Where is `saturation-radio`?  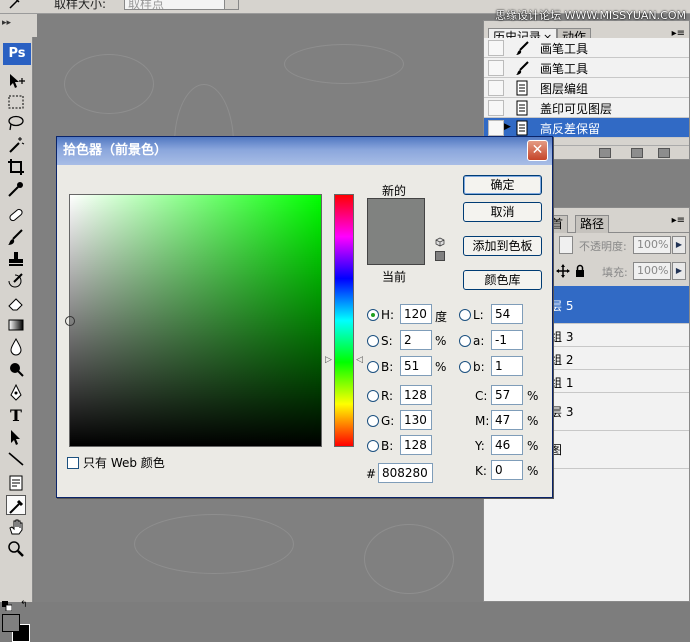
saturation-radio is located at coordinates (373, 341).